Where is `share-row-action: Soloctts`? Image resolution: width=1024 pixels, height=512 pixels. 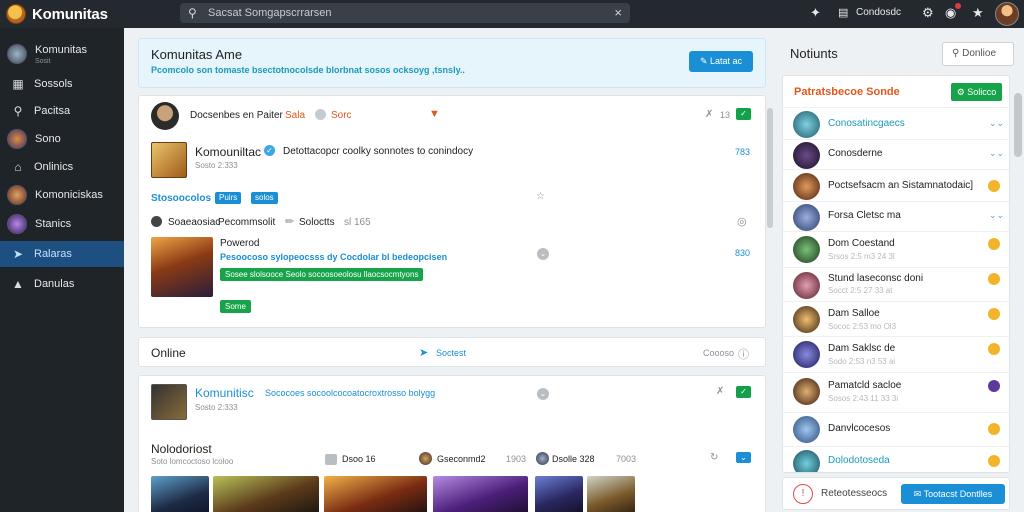
share-row-action: Soloctts is located at coordinates (317, 222).